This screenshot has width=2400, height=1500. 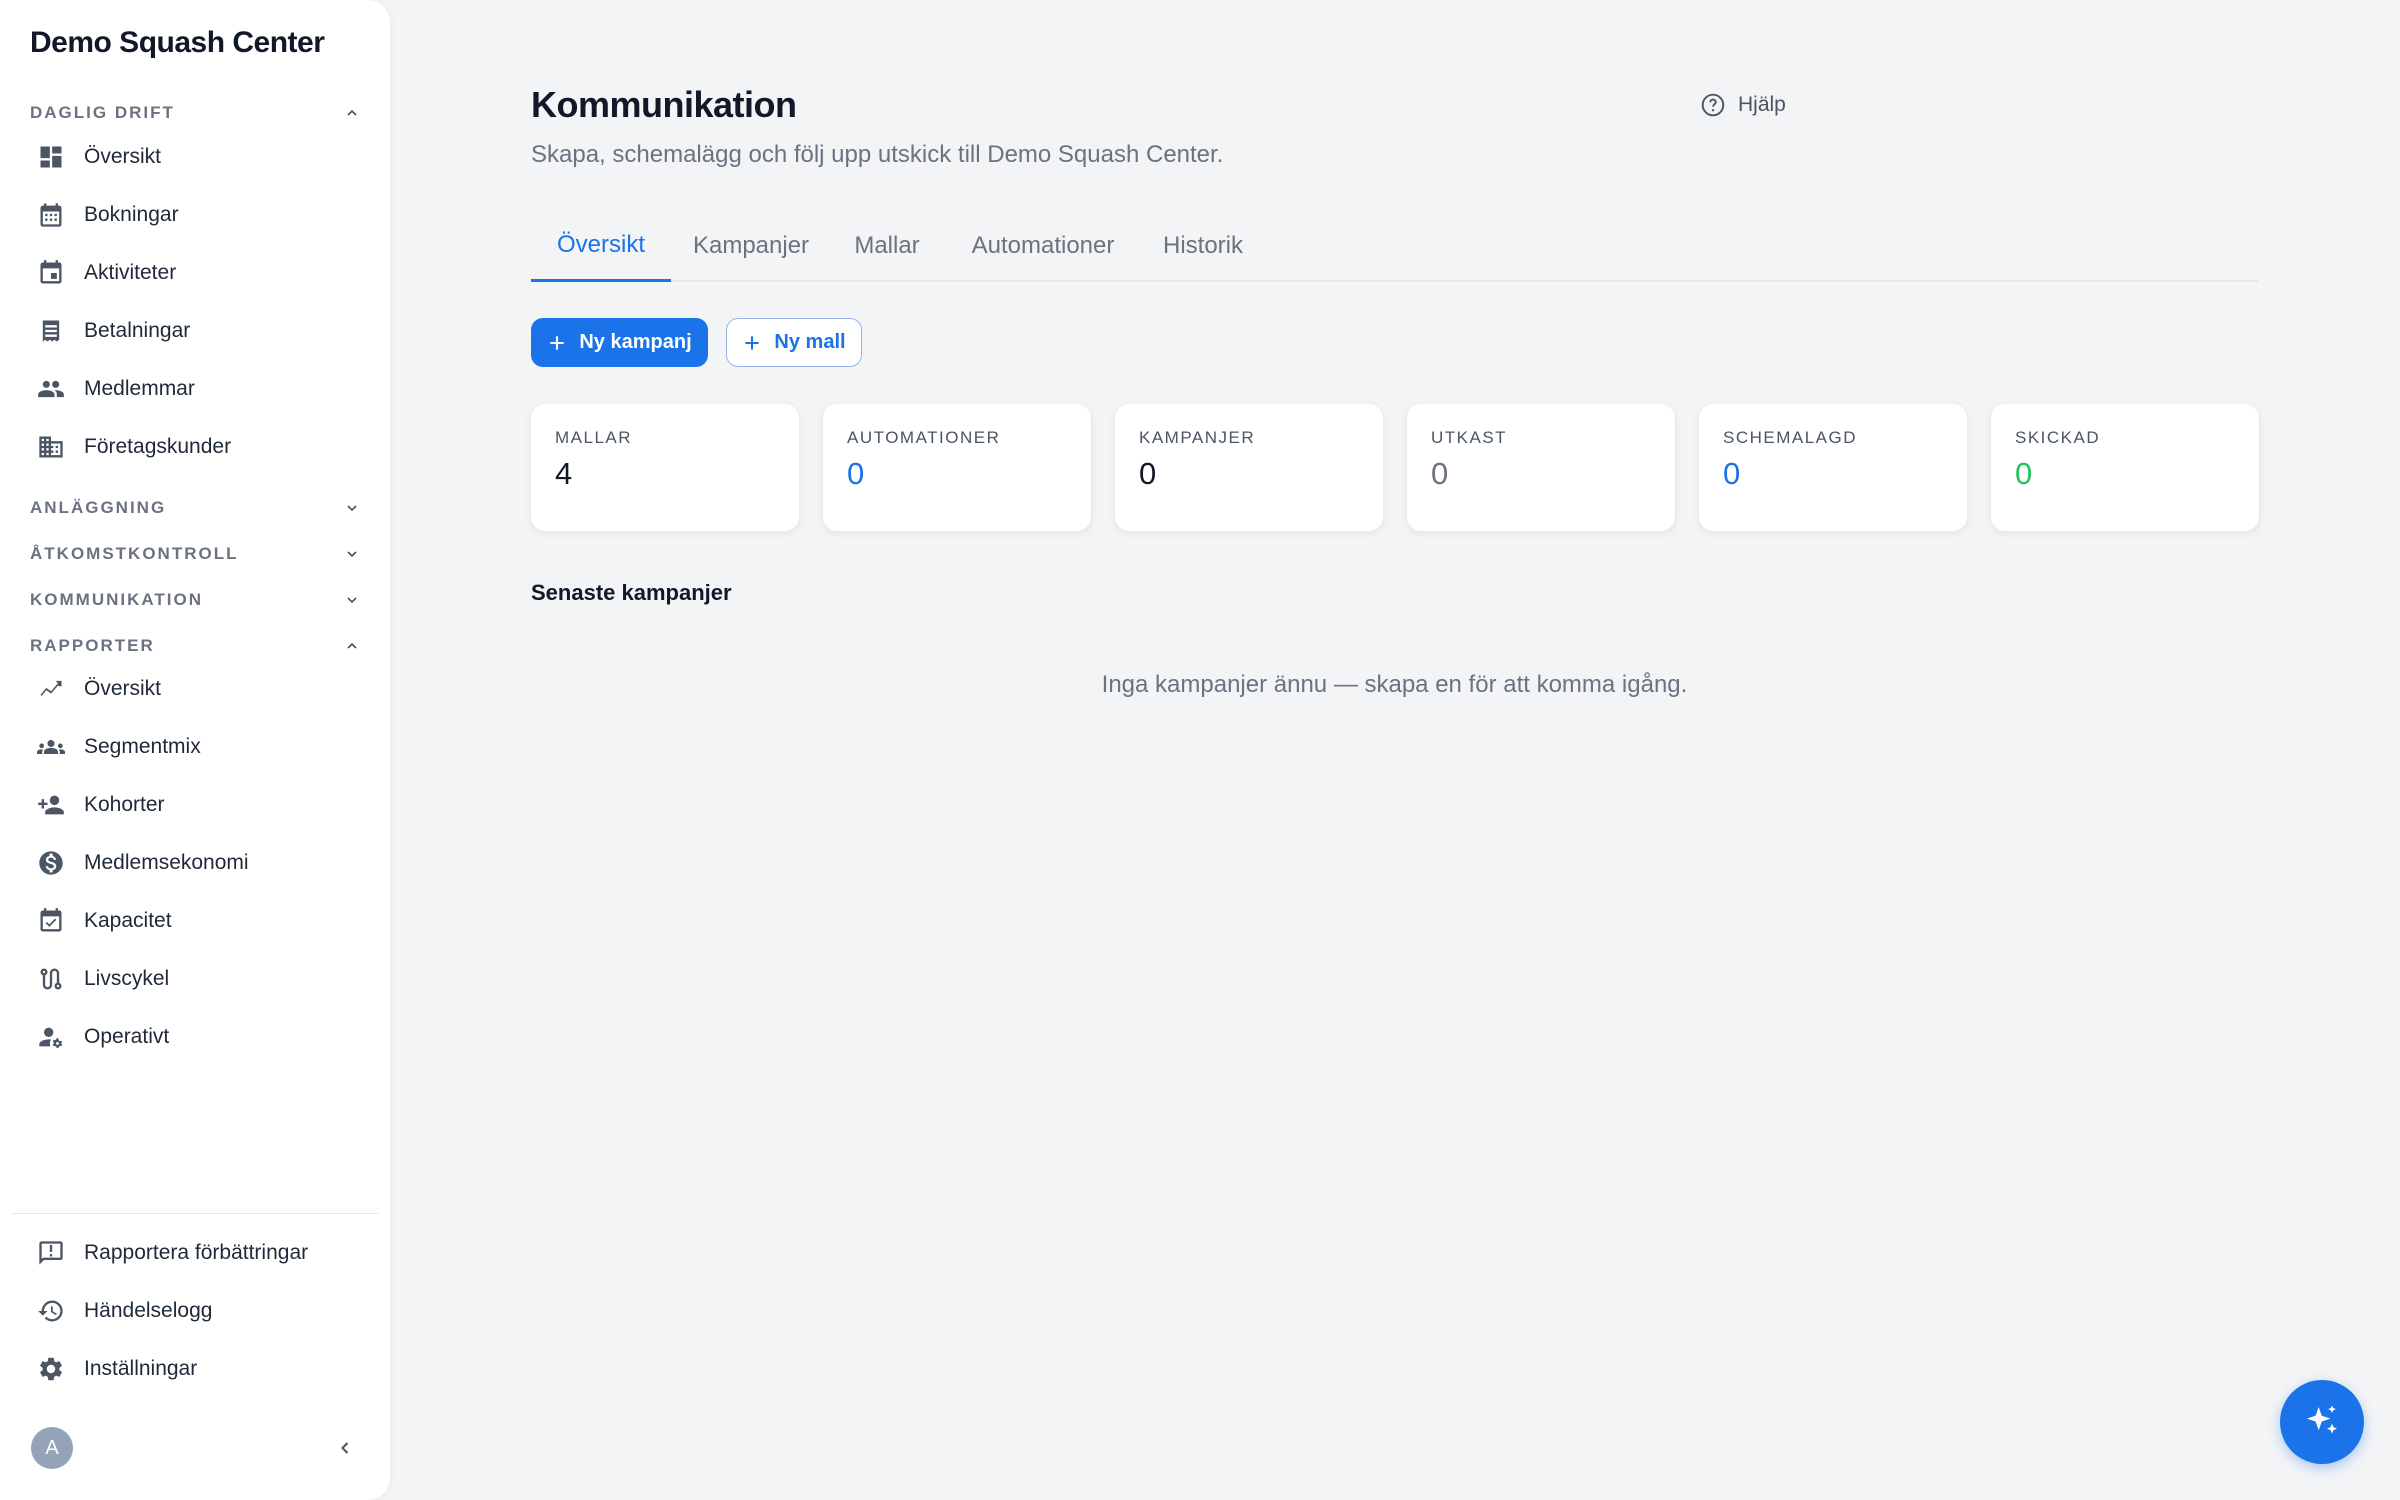 What do you see at coordinates (51, 1037) in the screenshot?
I see `manage-accounts-icon` at bounding box center [51, 1037].